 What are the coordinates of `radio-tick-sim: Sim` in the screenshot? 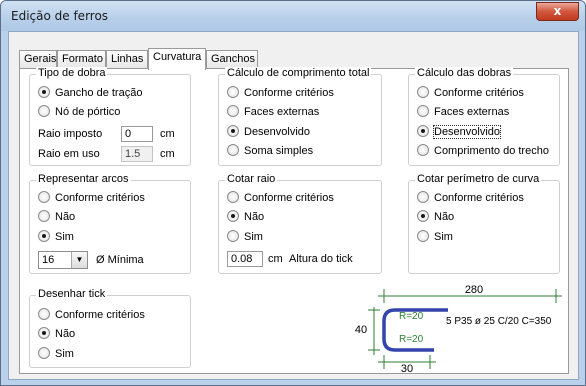 It's located at (56, 354).